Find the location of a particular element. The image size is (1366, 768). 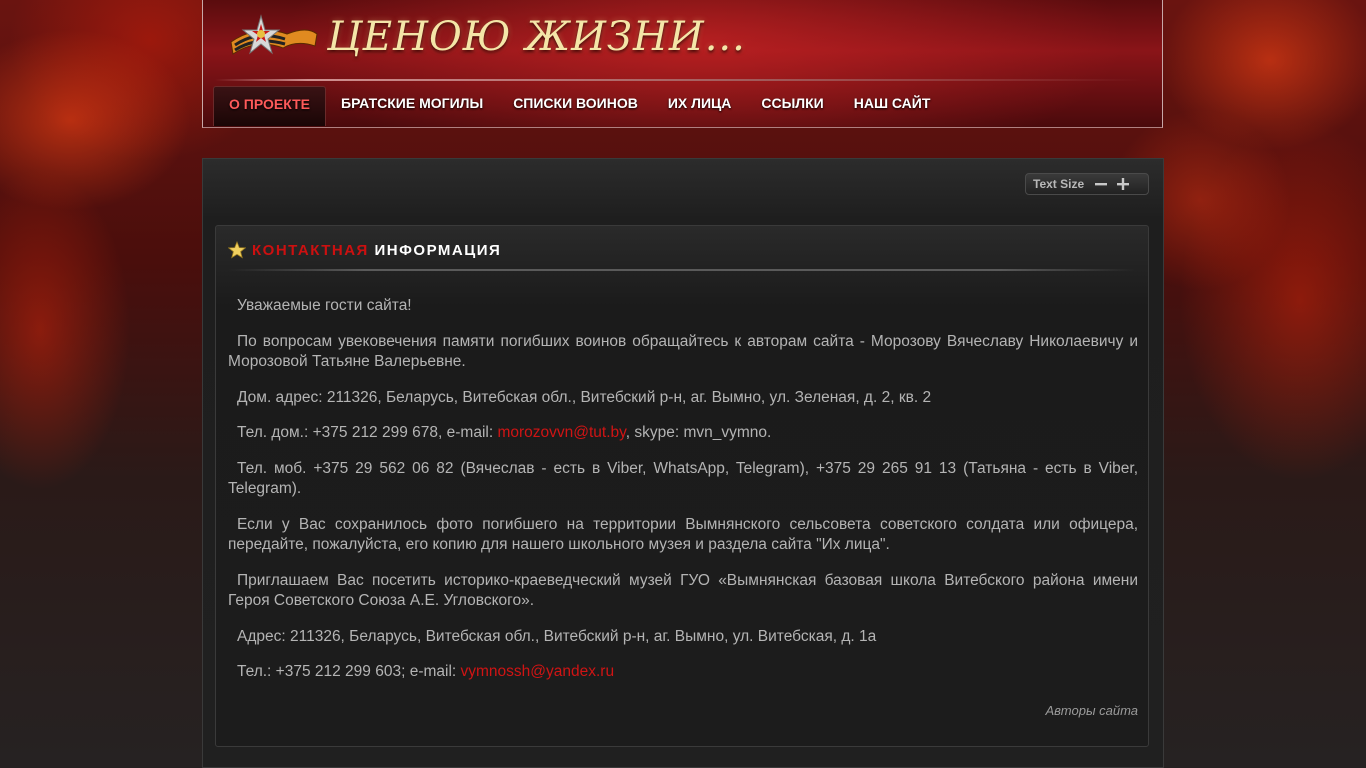

nav-item-mass-graves: БРАТСКИЕ МОГИЛЫ is located at coordinates (412, 106).